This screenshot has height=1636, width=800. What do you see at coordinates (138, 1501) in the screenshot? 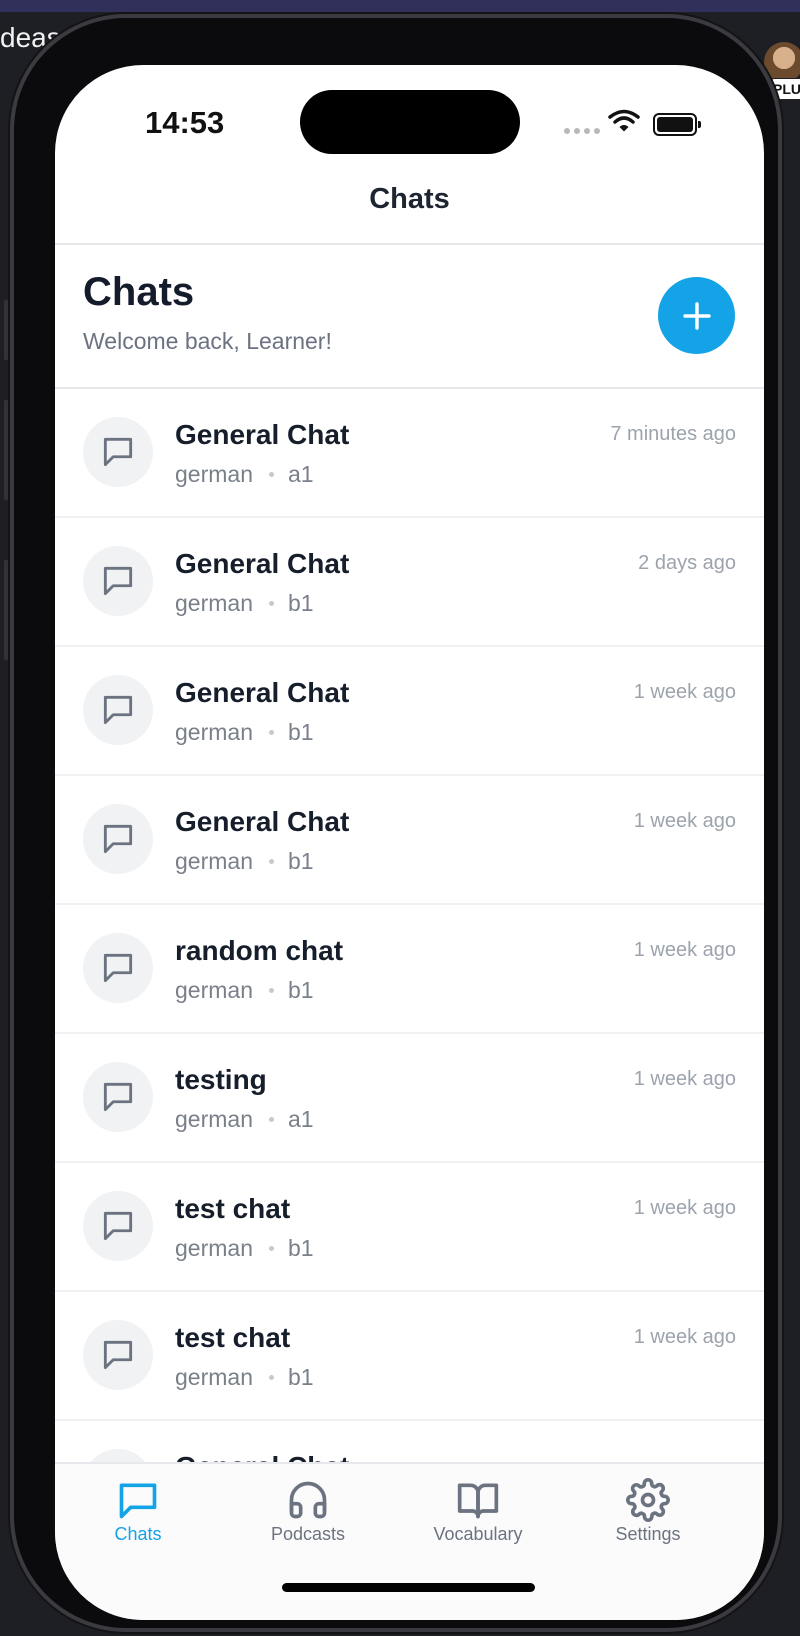
I see `chat-bubble-icon` at bounding box center [138, 1501].